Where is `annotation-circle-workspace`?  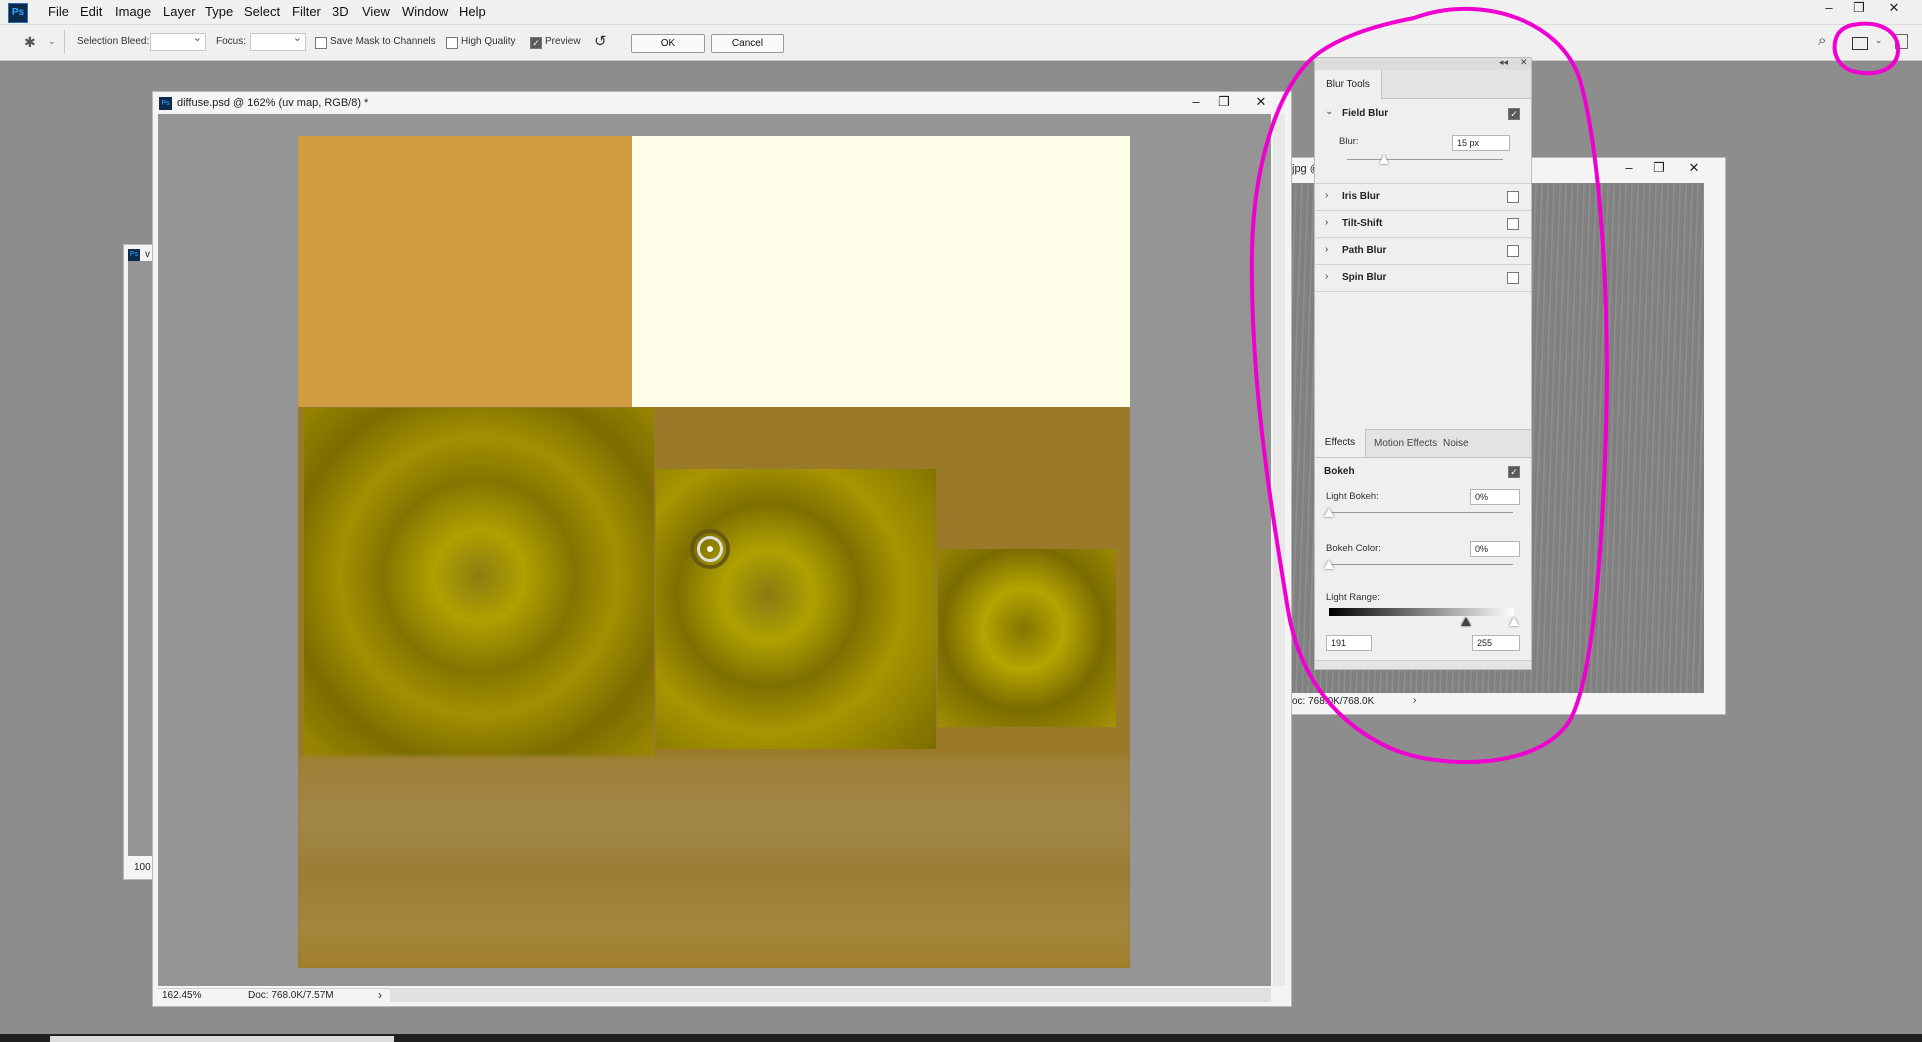 annotation-circle-workspace is located at coordinates (1866, 48).